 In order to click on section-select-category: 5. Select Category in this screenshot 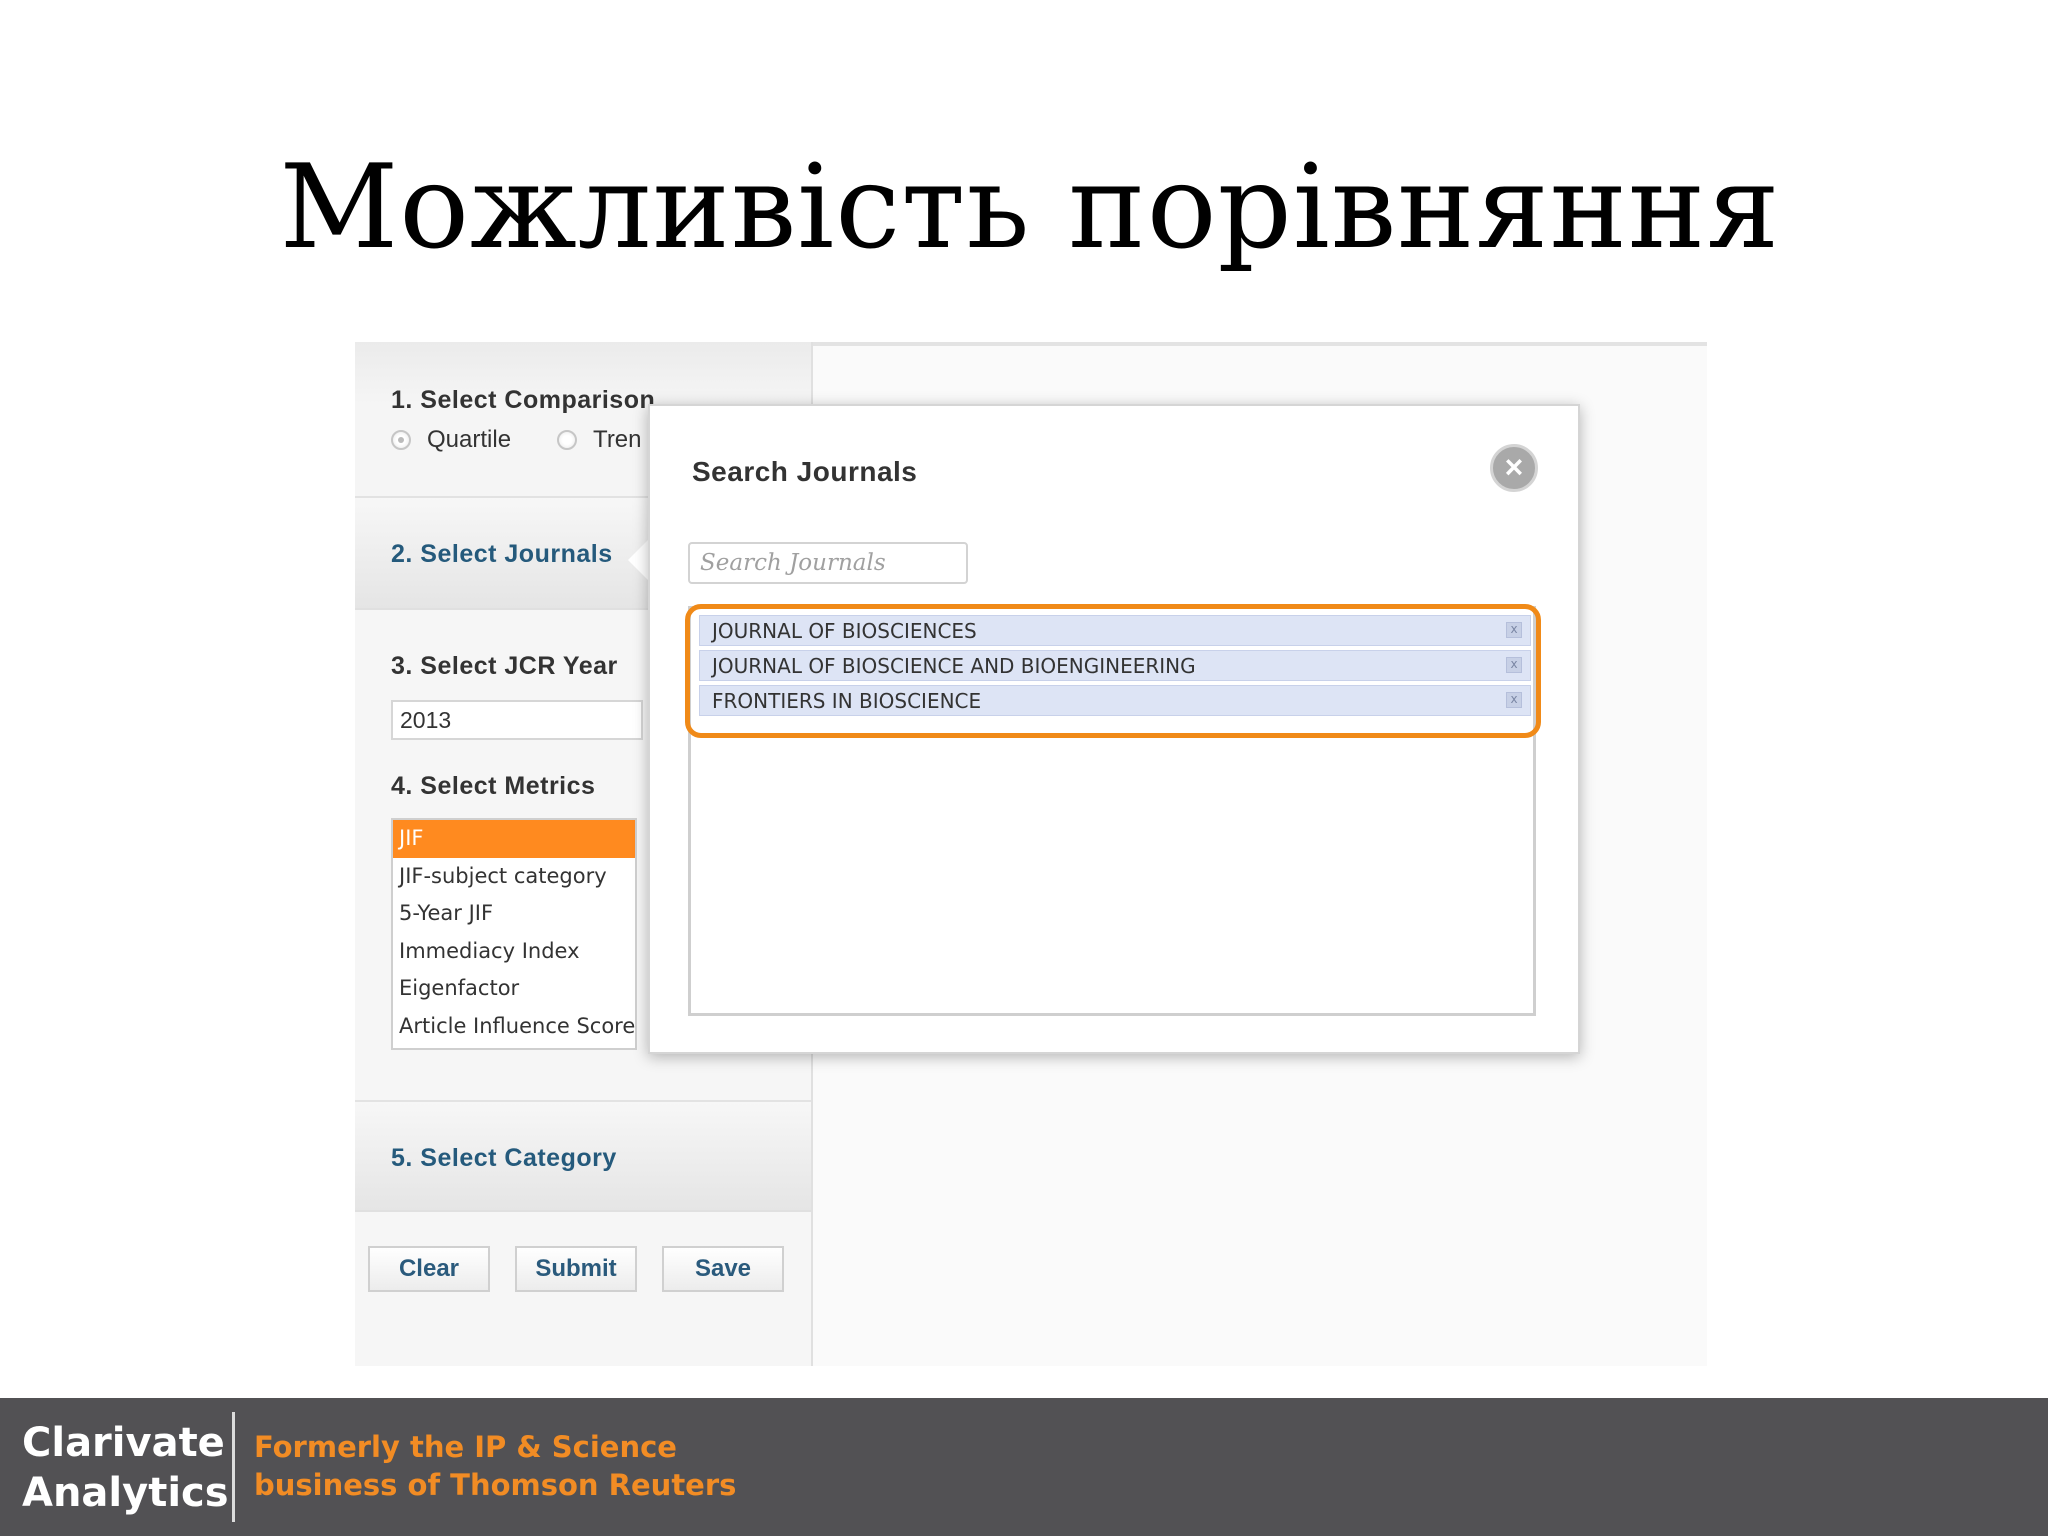, I will do `click(583, 1156)`.